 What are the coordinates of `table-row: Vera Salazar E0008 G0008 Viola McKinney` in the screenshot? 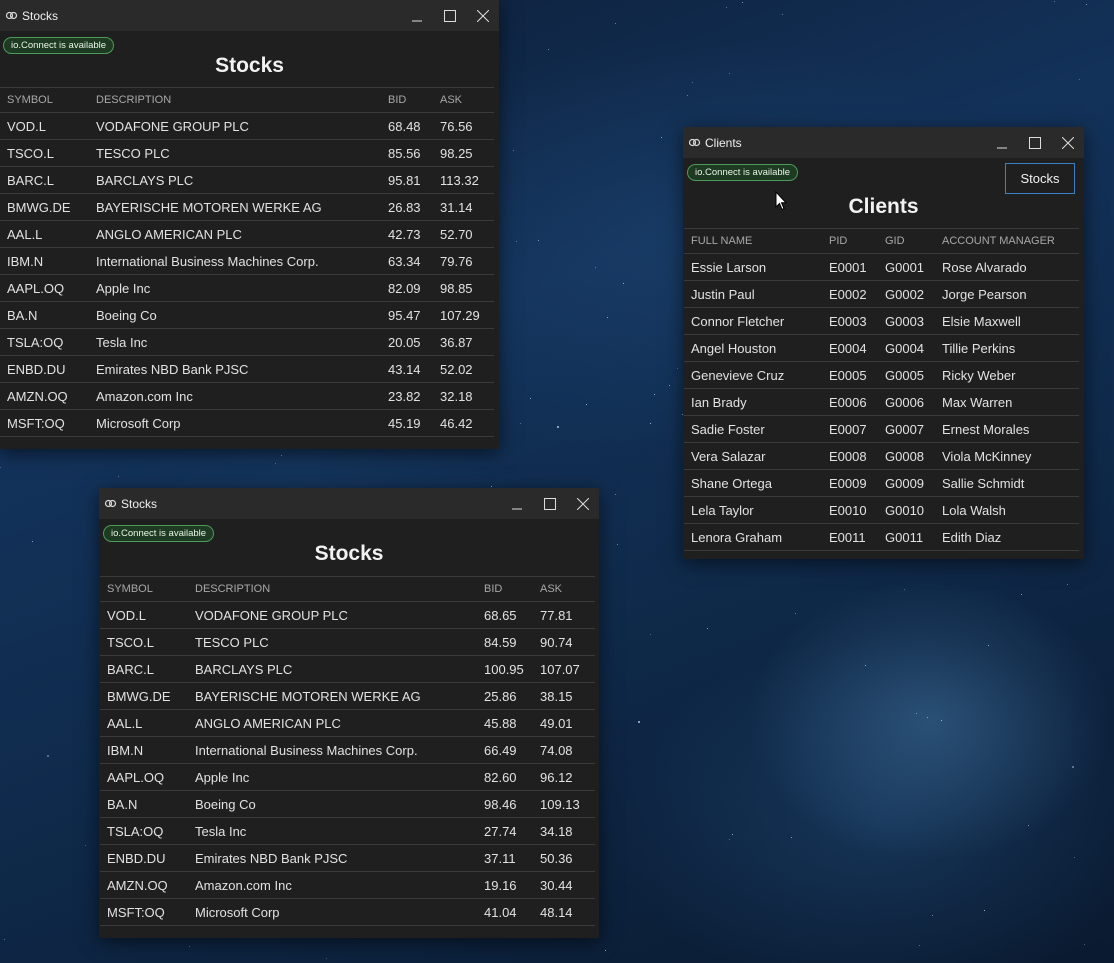 It's located at (881, 456).